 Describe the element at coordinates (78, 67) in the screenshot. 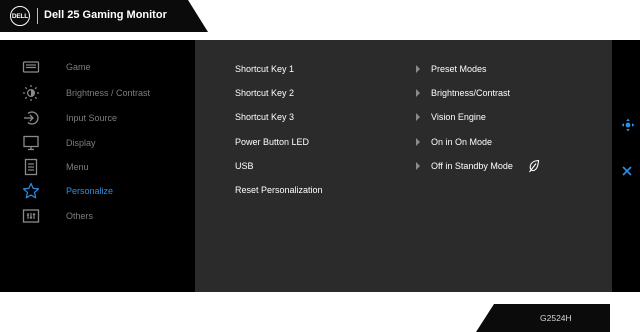

I see `menu-label-game: Game` at that location.